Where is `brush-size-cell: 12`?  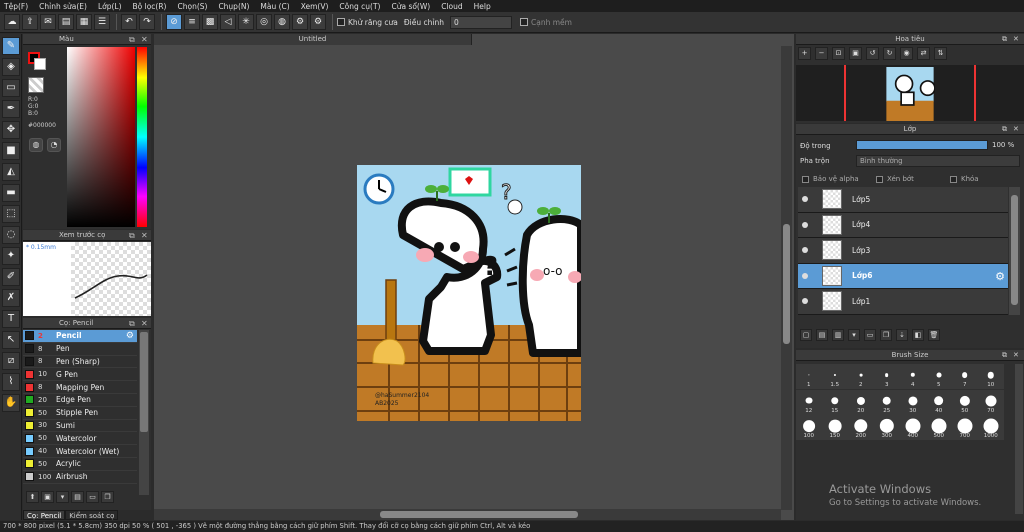
brush-size-cell: 12 is located at coordinates (809, 402).